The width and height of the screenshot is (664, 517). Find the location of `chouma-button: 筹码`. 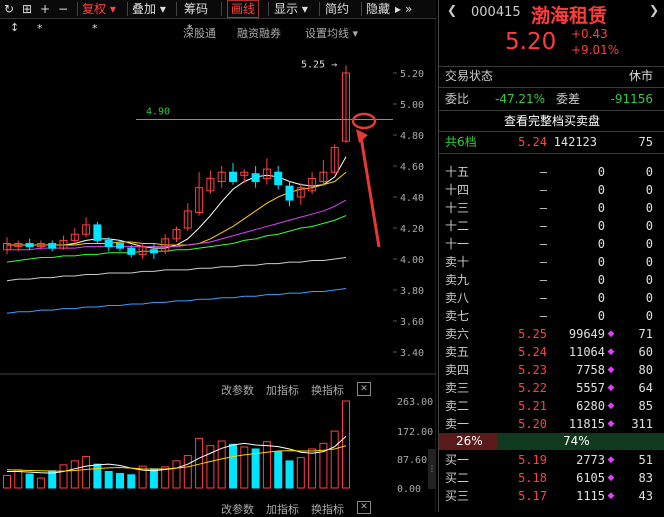

chouma-button: 筹码 is located at coordinates (196, 9).